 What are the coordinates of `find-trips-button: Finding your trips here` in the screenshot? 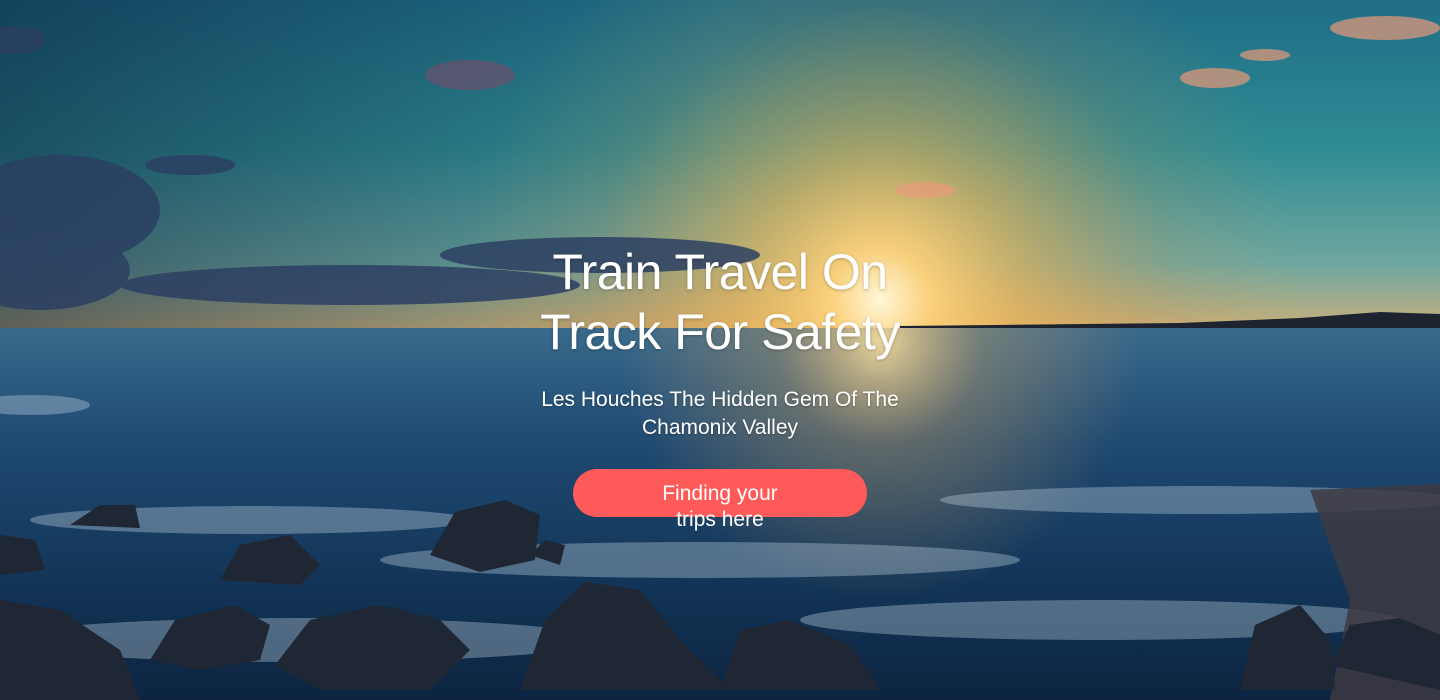 It's located at (720, 500).